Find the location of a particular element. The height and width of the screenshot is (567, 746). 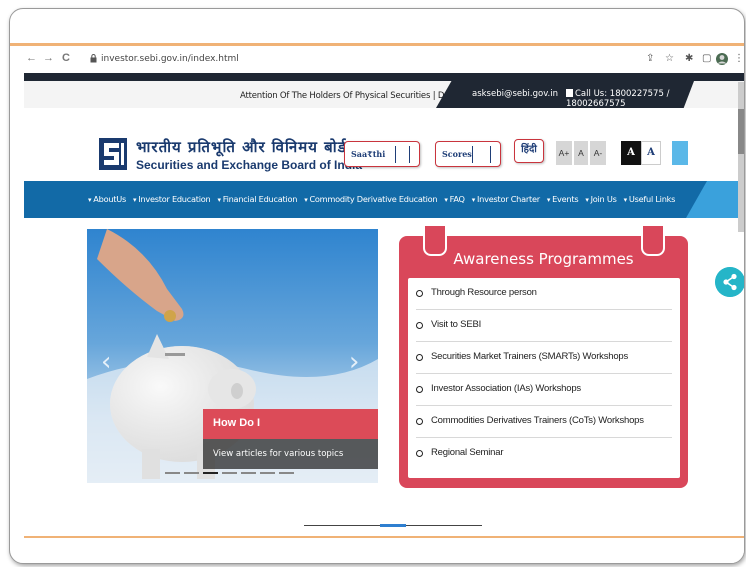

menu-item-join-us: Join Us is located at coordinates (601, 199).